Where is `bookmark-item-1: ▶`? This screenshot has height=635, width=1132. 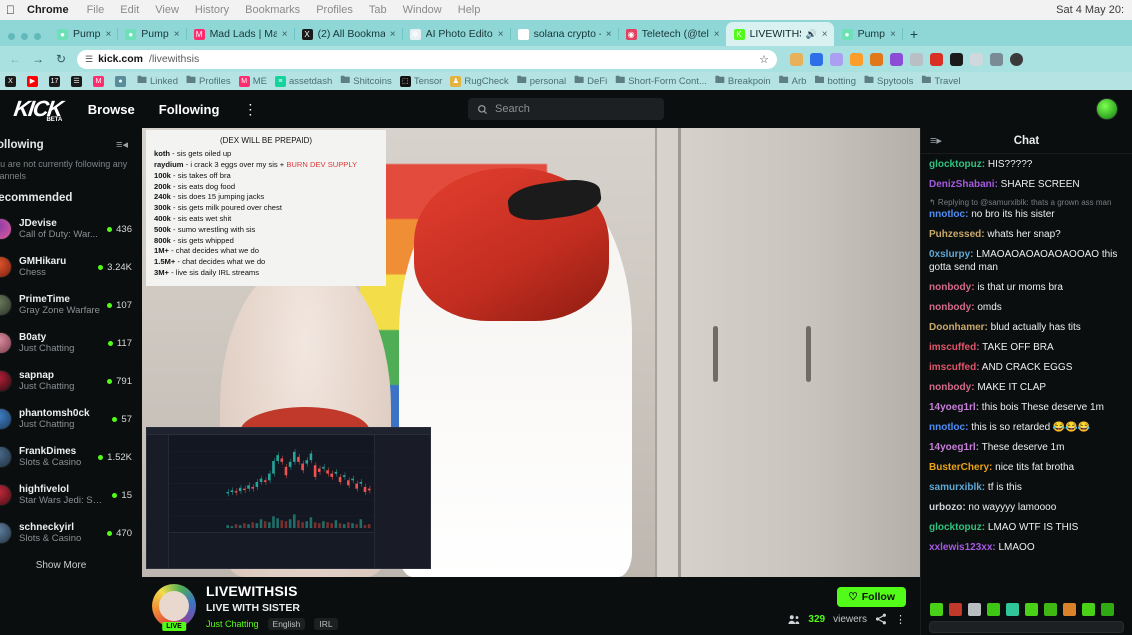 bookmark-item-1: ▶ is located at coordinates (34, 81).